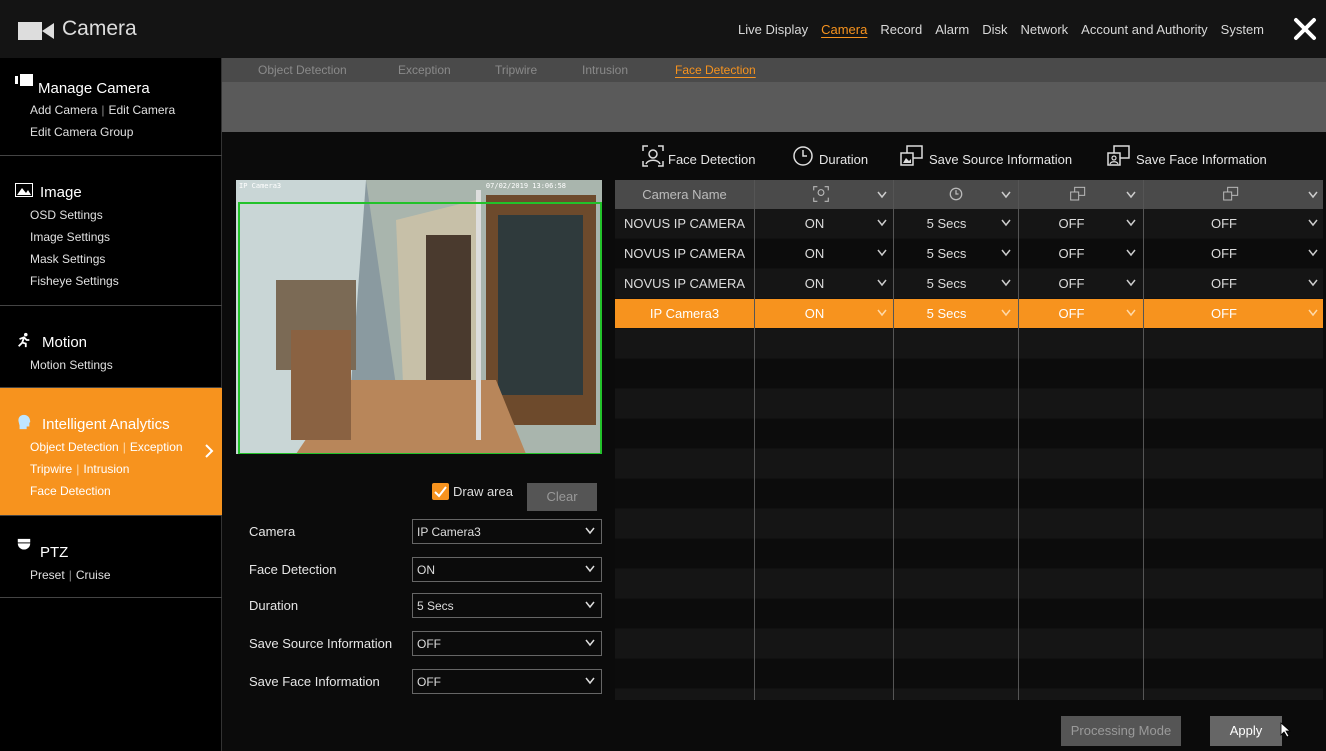  What do you see at coordinates (70, 237) in the screenshot?
I see `sidebar-item-image-settings: Image Settings` at bounding box center [70, 237].